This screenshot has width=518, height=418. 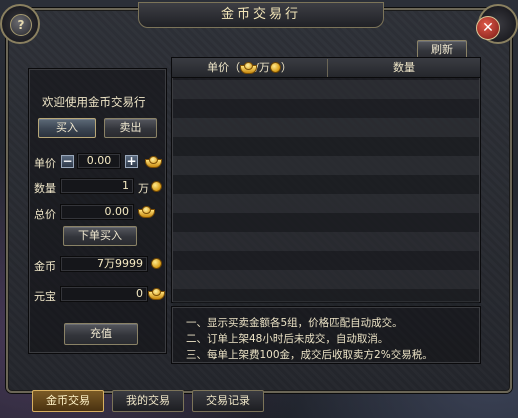 I want to click on window-title: 金币交易行, so click(x=261, y=15).